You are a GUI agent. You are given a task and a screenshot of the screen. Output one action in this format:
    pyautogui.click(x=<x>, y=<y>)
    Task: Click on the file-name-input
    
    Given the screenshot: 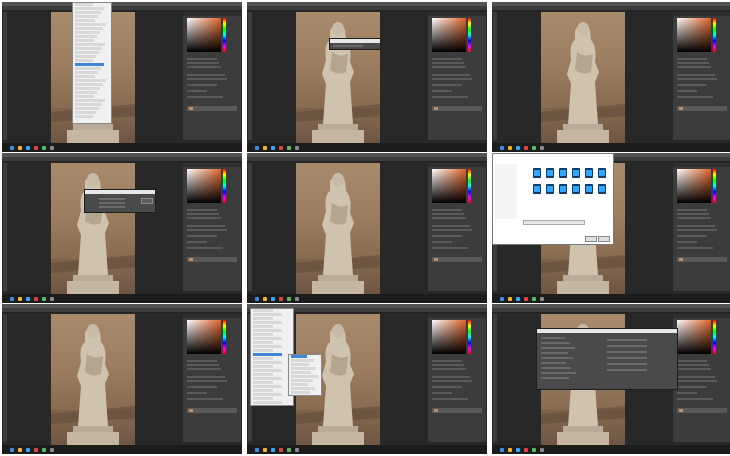 What is the action you would take?
    pyautogui.click(x=554, y=222)
    